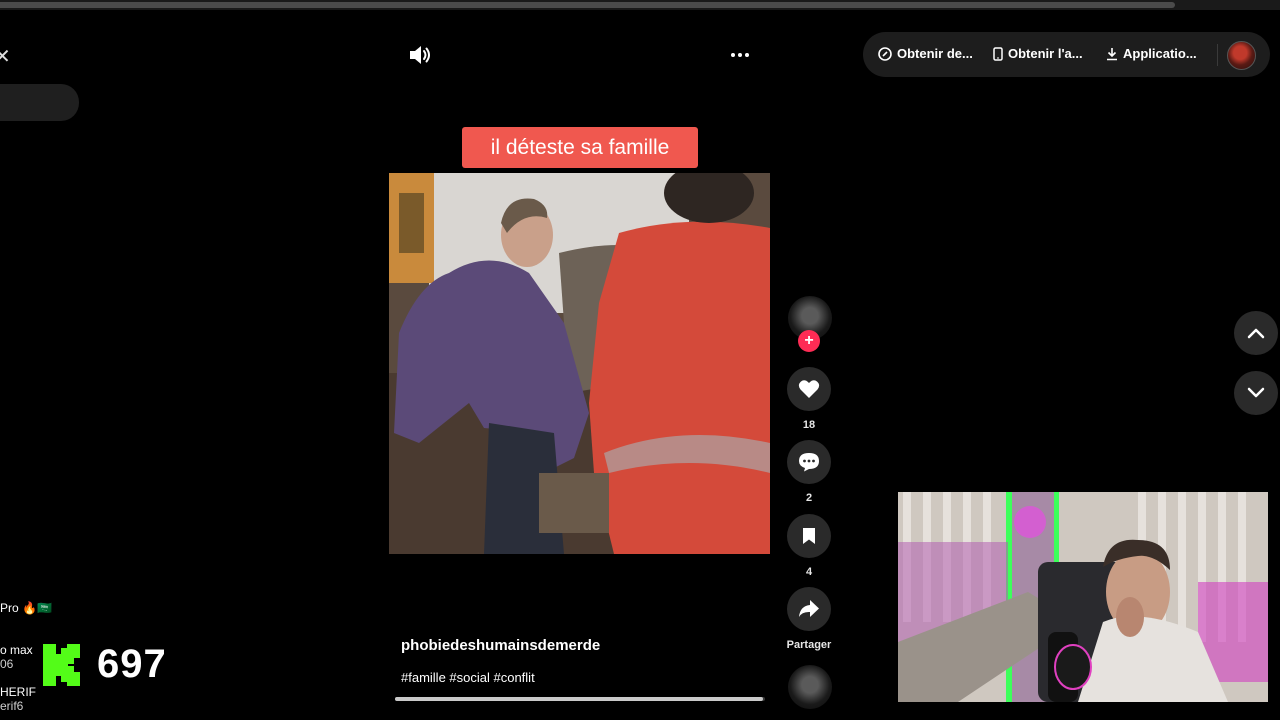 This screenshot has width=1280, height=720. What do you see at coordinates (5, 56) in the screenshot?
I see `close-icon: ✕` at bounding box center [5, 56].